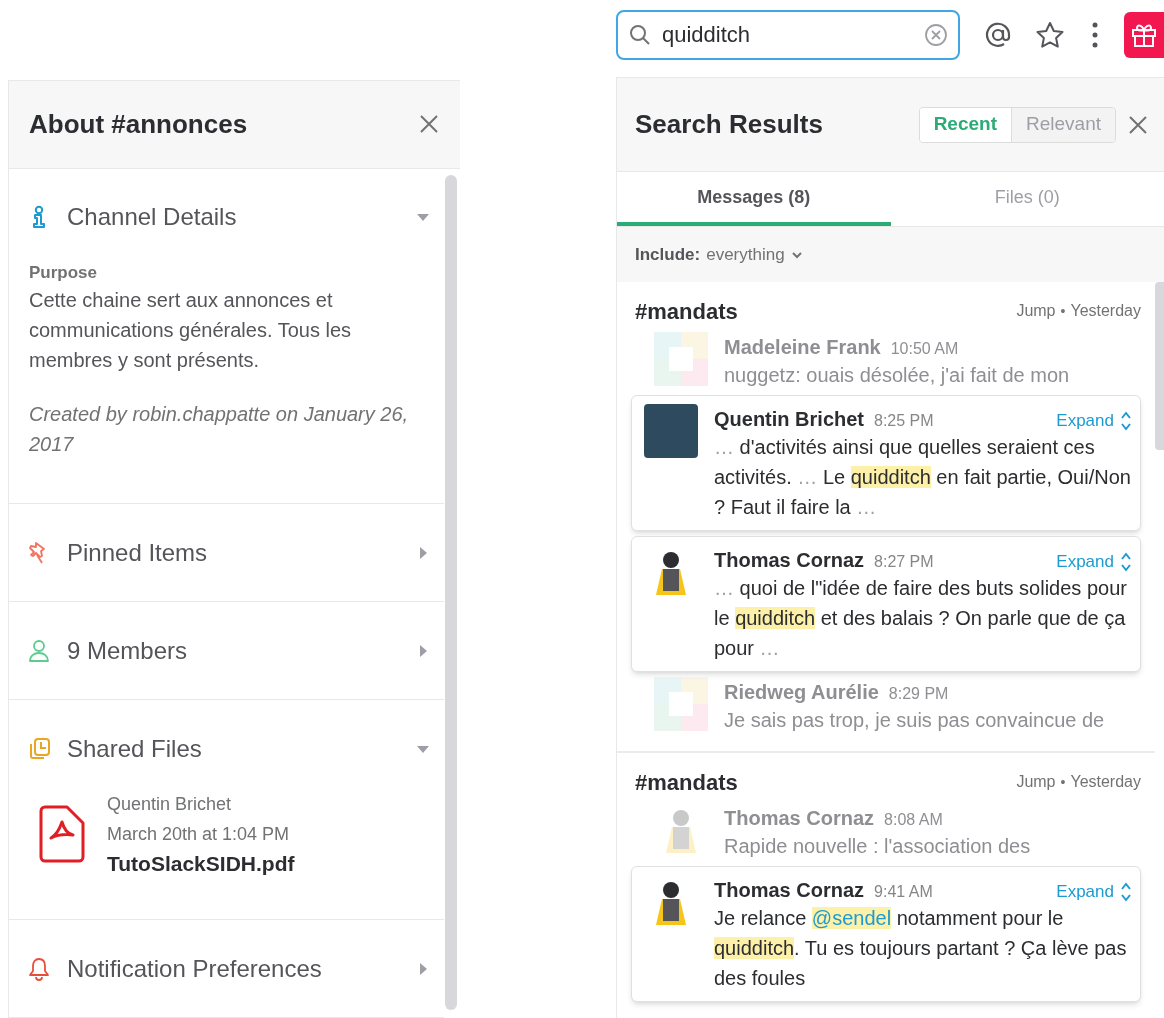 The height and width of the screenshot is (1018, 1164). What do you see at coordinates (801, 692) in the screenshot?
I see `author-name: Riedweg Aurélie` at bounding box center [801, 692].